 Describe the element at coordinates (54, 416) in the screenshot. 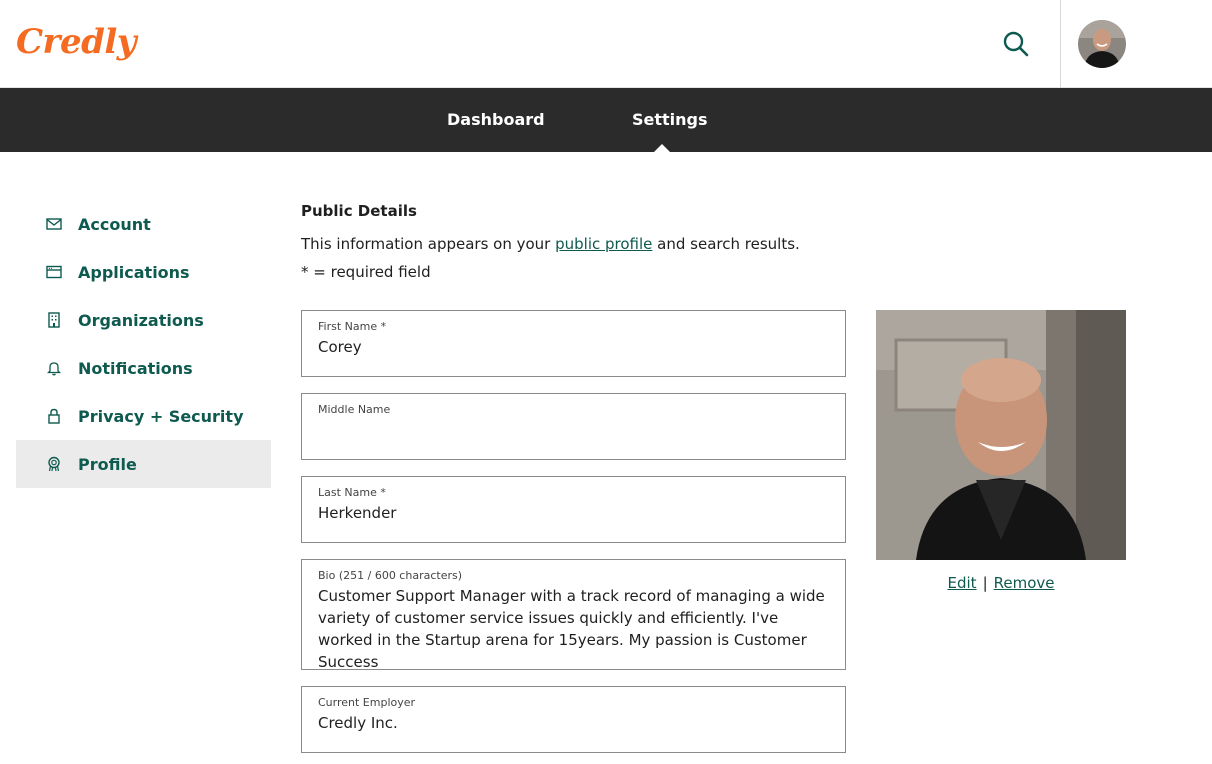

I see `lock-icon` at that location.